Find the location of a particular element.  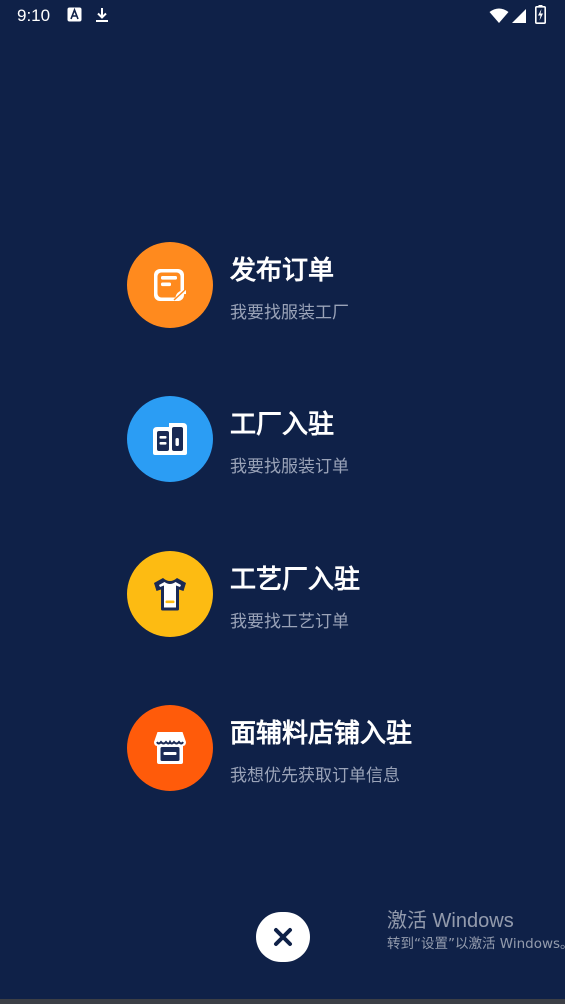

wifi-icon is located at coordinates (499, 18).